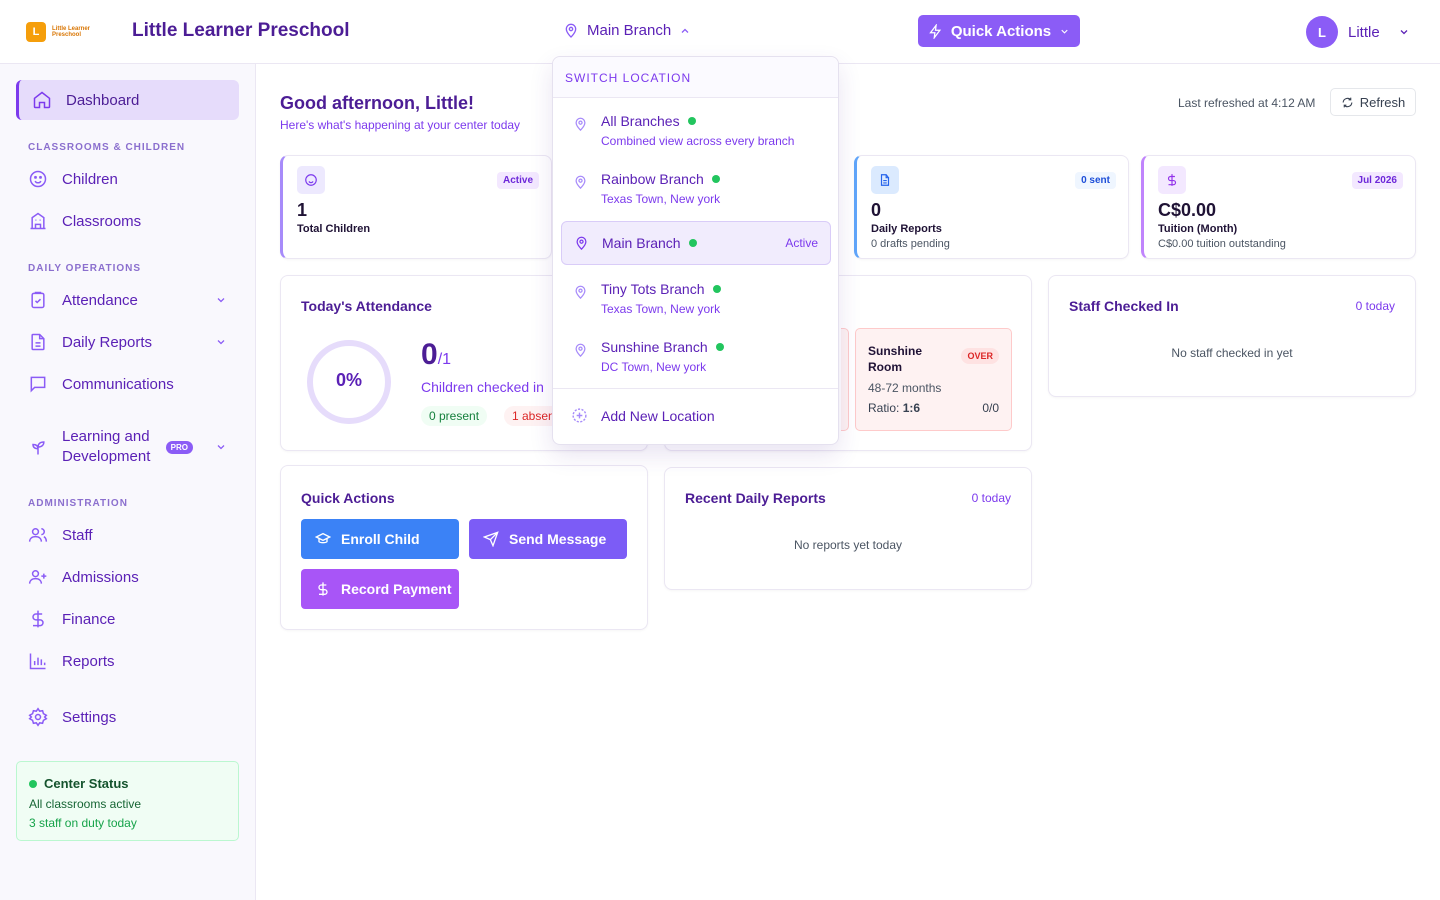 Image resolution: width=1440 pixels, height=900 pixels. What do you see at coordinates (454, 416) in the screenshot?
I see `present-badge: 0 present` at bounding box center [454, 416].